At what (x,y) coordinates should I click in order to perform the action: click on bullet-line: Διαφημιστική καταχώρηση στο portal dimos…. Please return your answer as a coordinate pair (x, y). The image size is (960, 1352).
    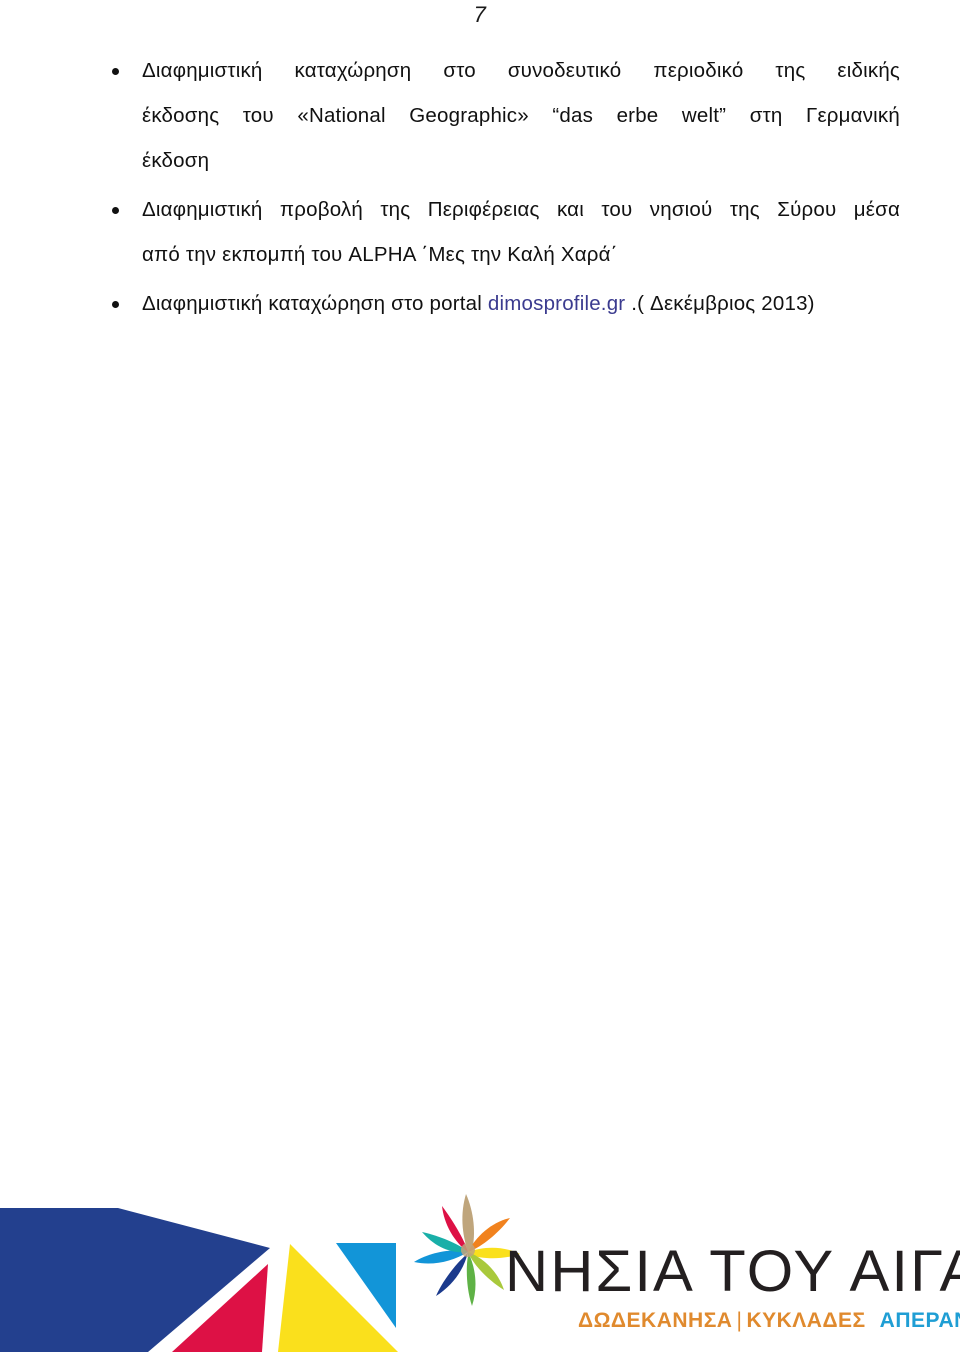
    Looking at the image, I should click on (521, 303).